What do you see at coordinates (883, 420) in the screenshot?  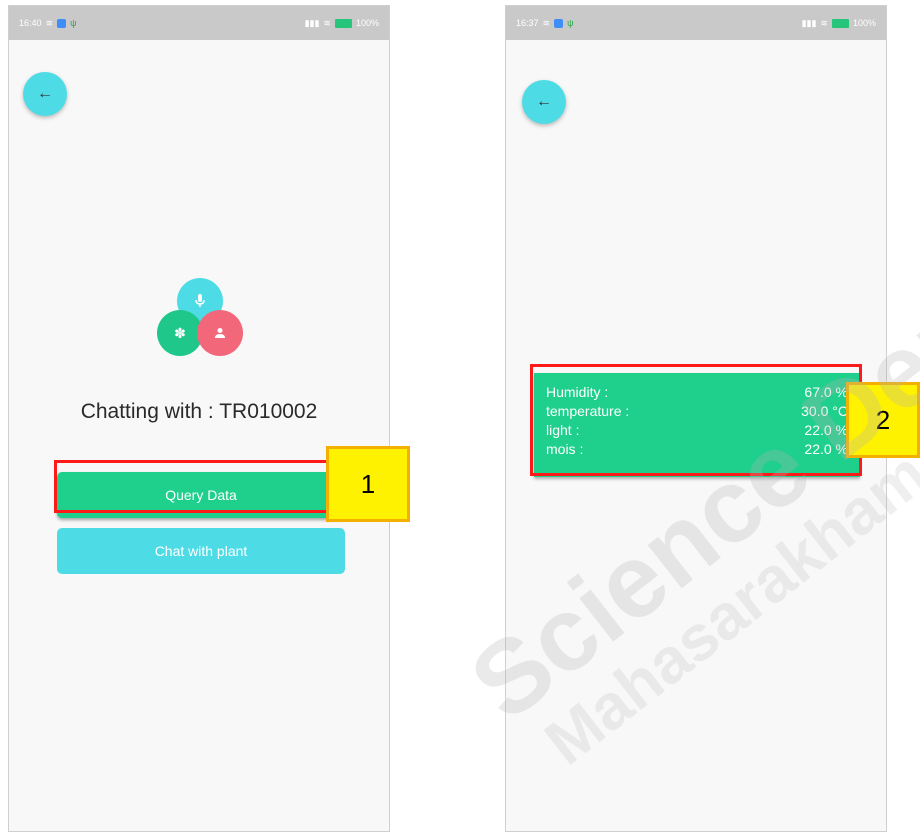 I see `callout-label-2: 2` at bounding box center [883, 420].